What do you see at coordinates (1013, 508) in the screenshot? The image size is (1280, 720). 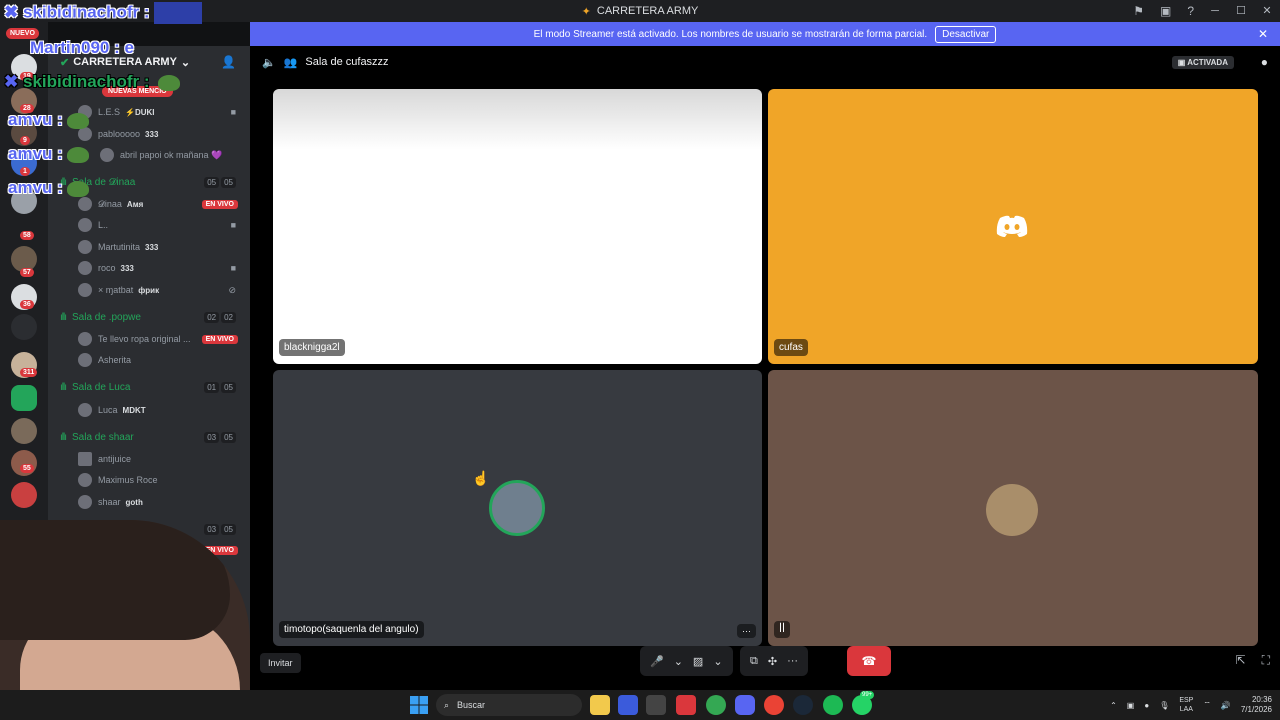 I see `video-tile: ꟾꟾ` at bounding box center [1013, 508].